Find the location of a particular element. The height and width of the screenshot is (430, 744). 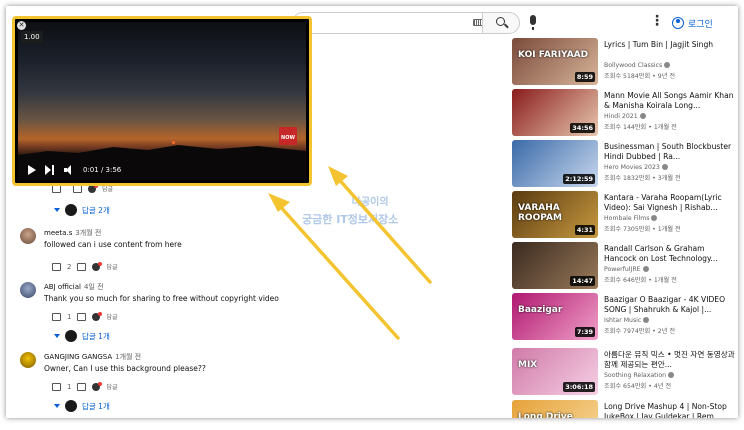

video-thumbnail: 14:47 is located at coordinates (555, 265).